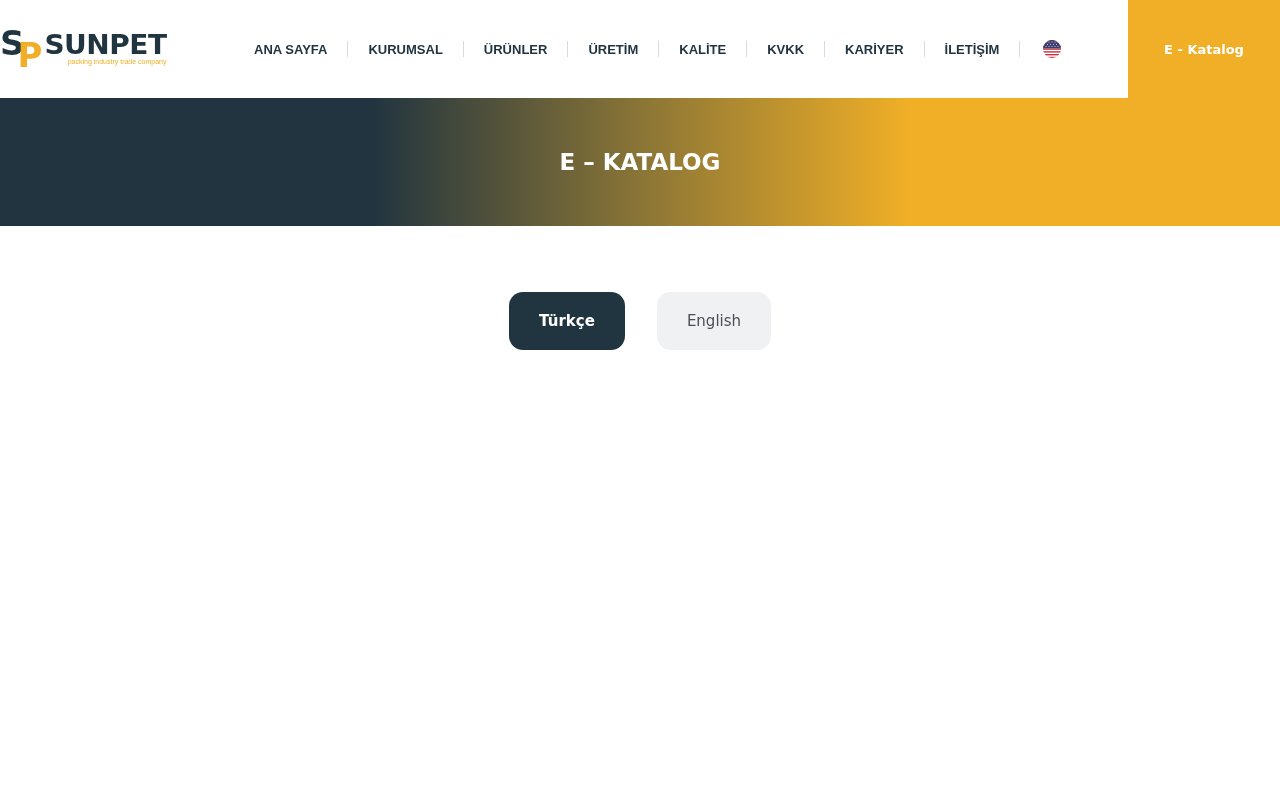 This screenshot has width=1280, height=800. I want to click on nav-link: KALİTE, so click(703, 49).